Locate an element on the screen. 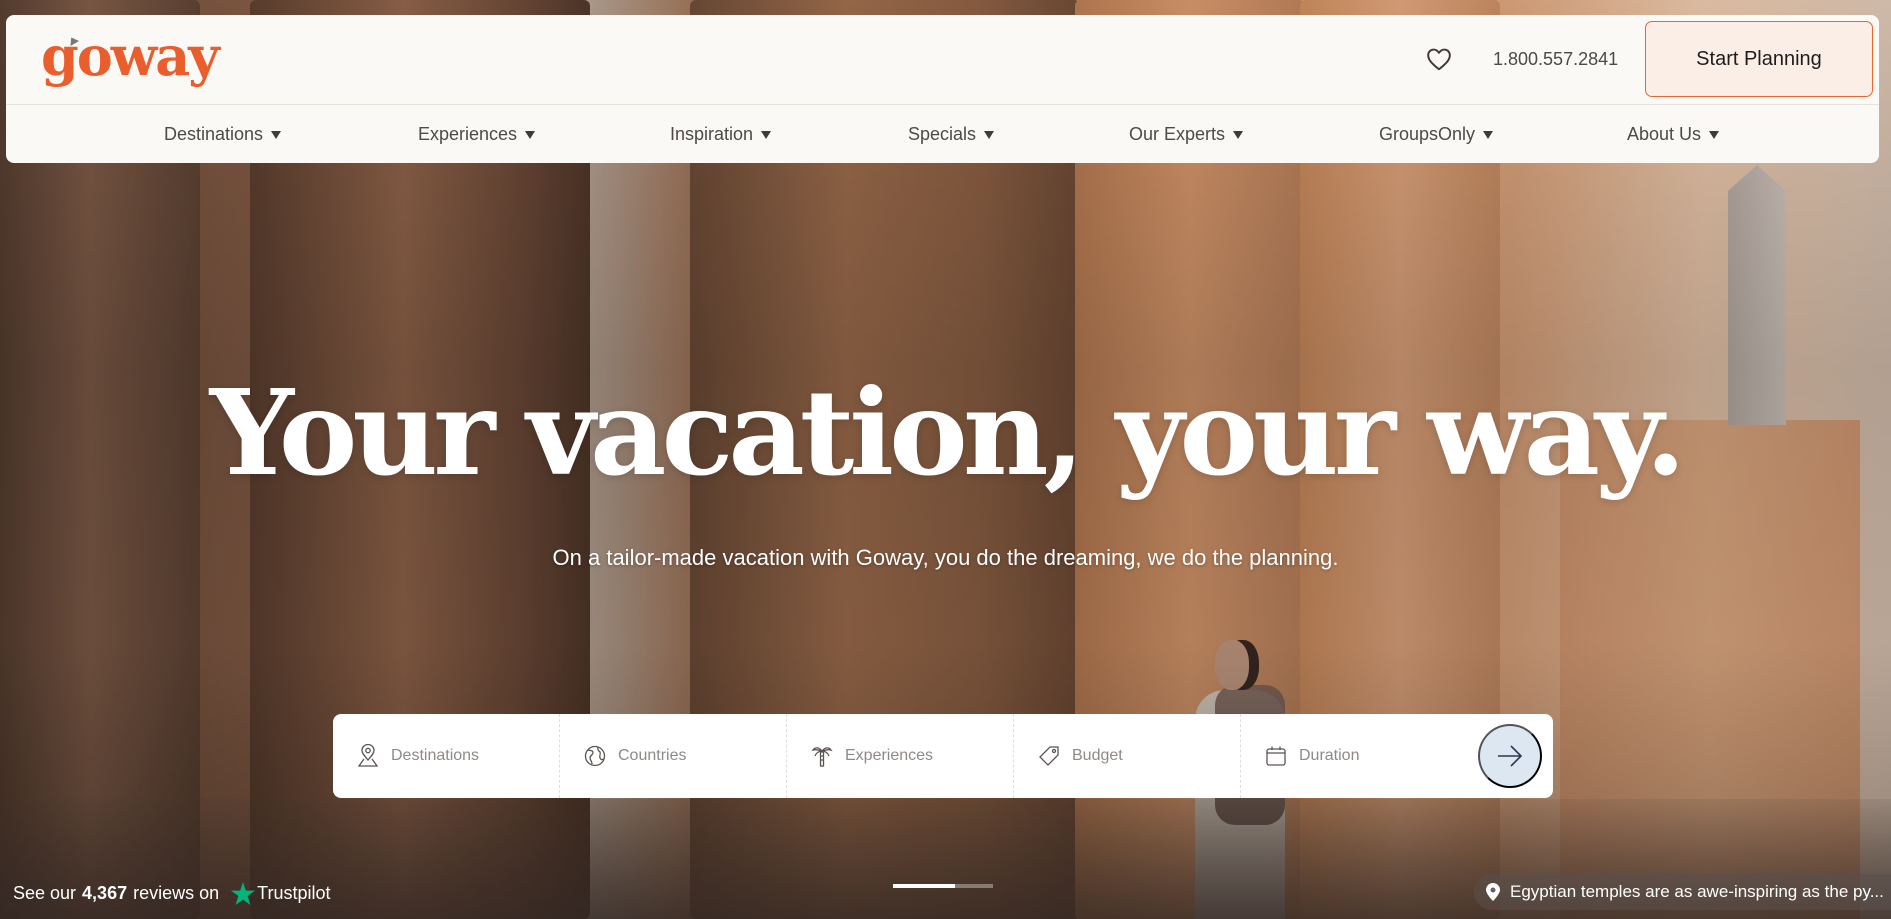 This screenshot has width=1891, height=919. globe-icon is located at coordinates (595, 756).